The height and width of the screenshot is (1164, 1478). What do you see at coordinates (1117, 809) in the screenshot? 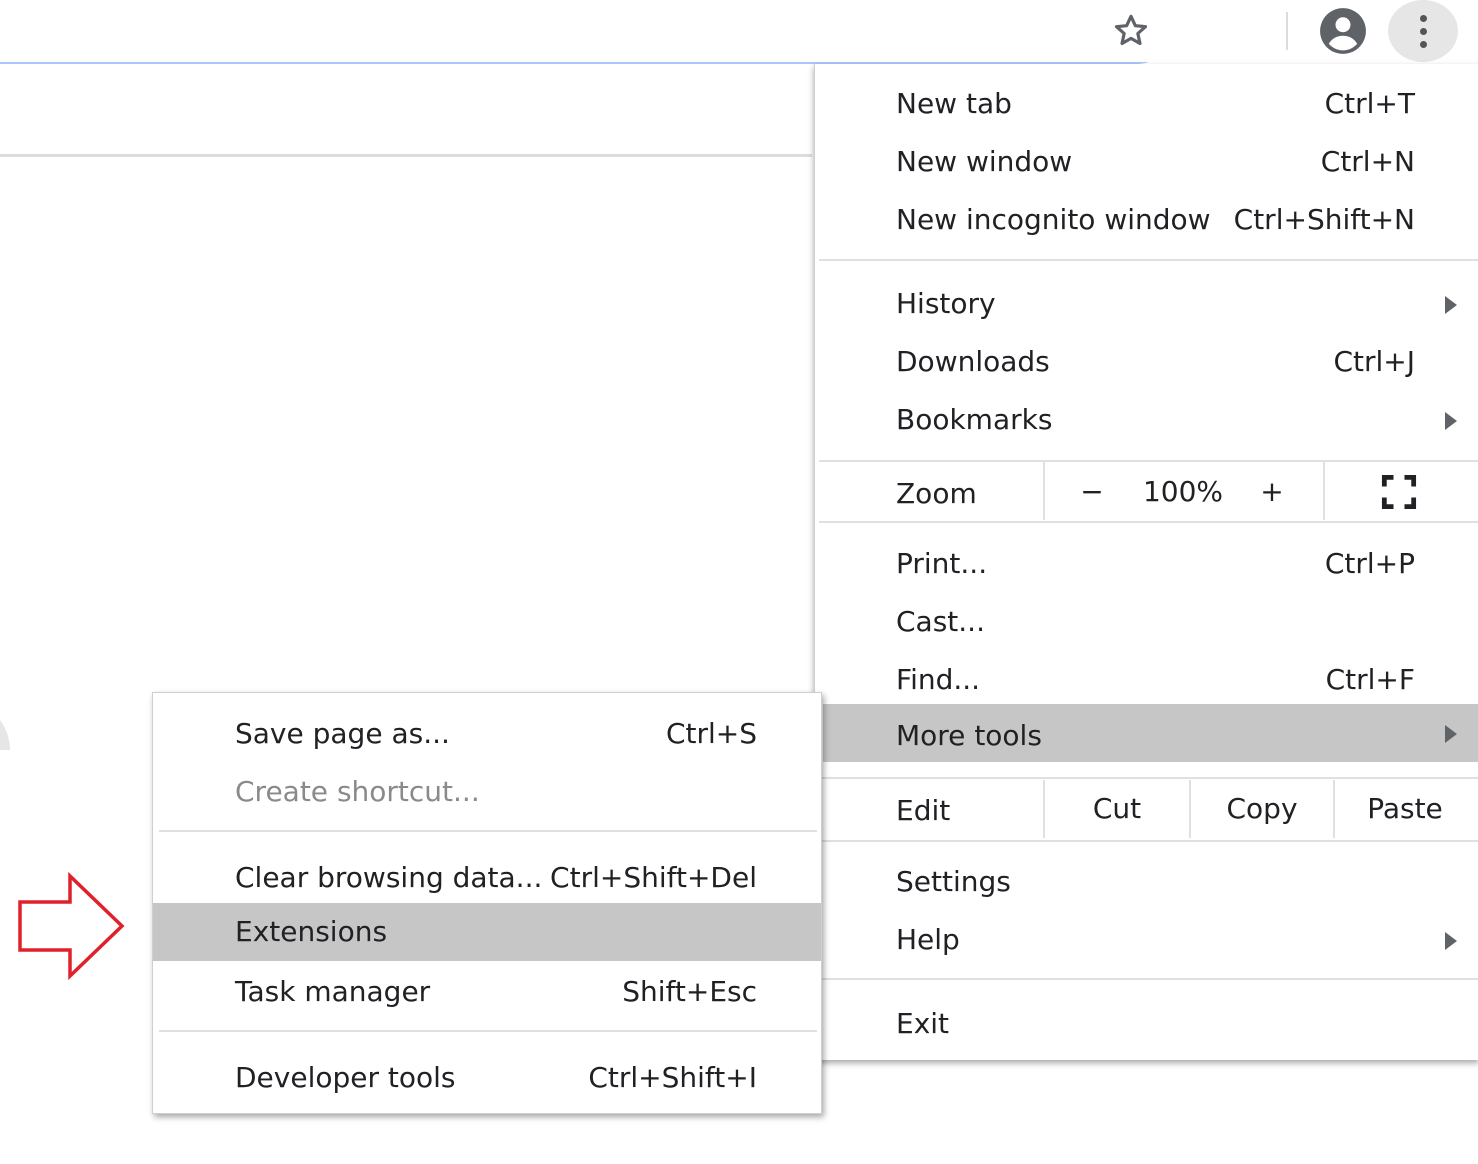
I see `cut-button: Cut` at bounding box center [1117, 809].